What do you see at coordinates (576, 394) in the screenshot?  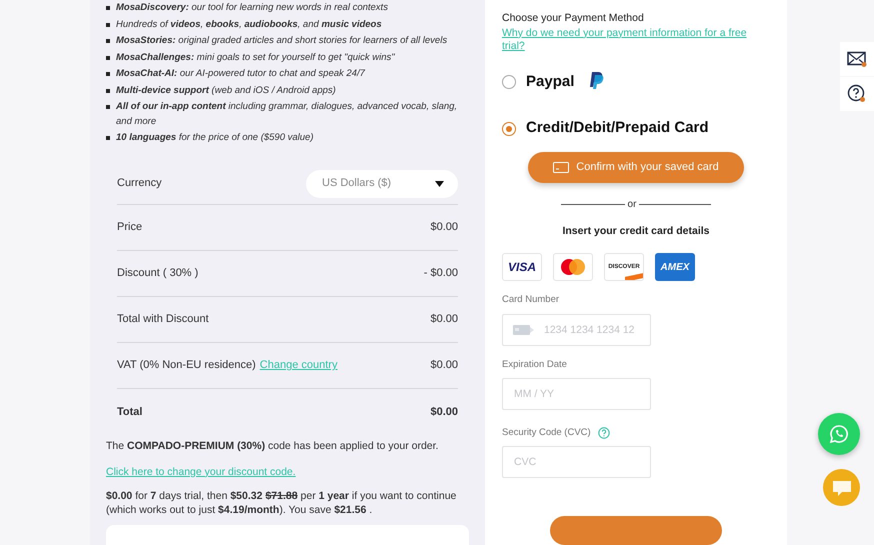 I see `input-field: MM / YY` at bounding box center [576, 394].